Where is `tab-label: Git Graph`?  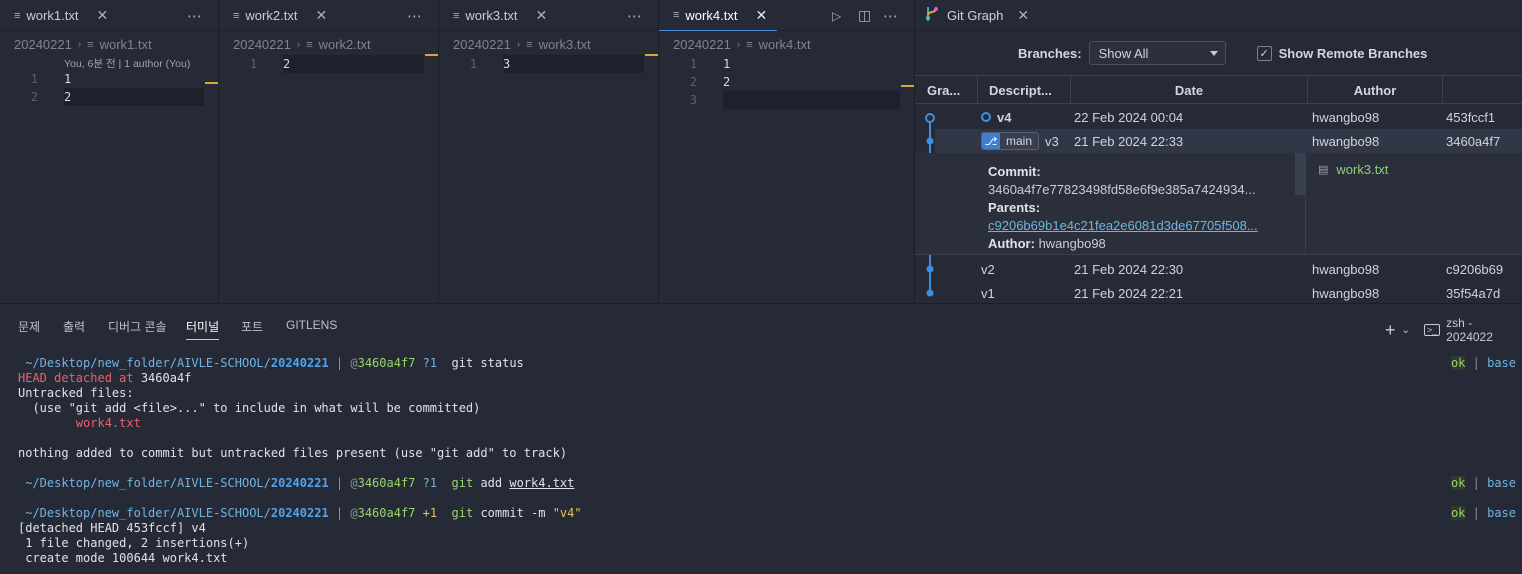
tab-label: Git Graph is located at coordinates (975, 15).